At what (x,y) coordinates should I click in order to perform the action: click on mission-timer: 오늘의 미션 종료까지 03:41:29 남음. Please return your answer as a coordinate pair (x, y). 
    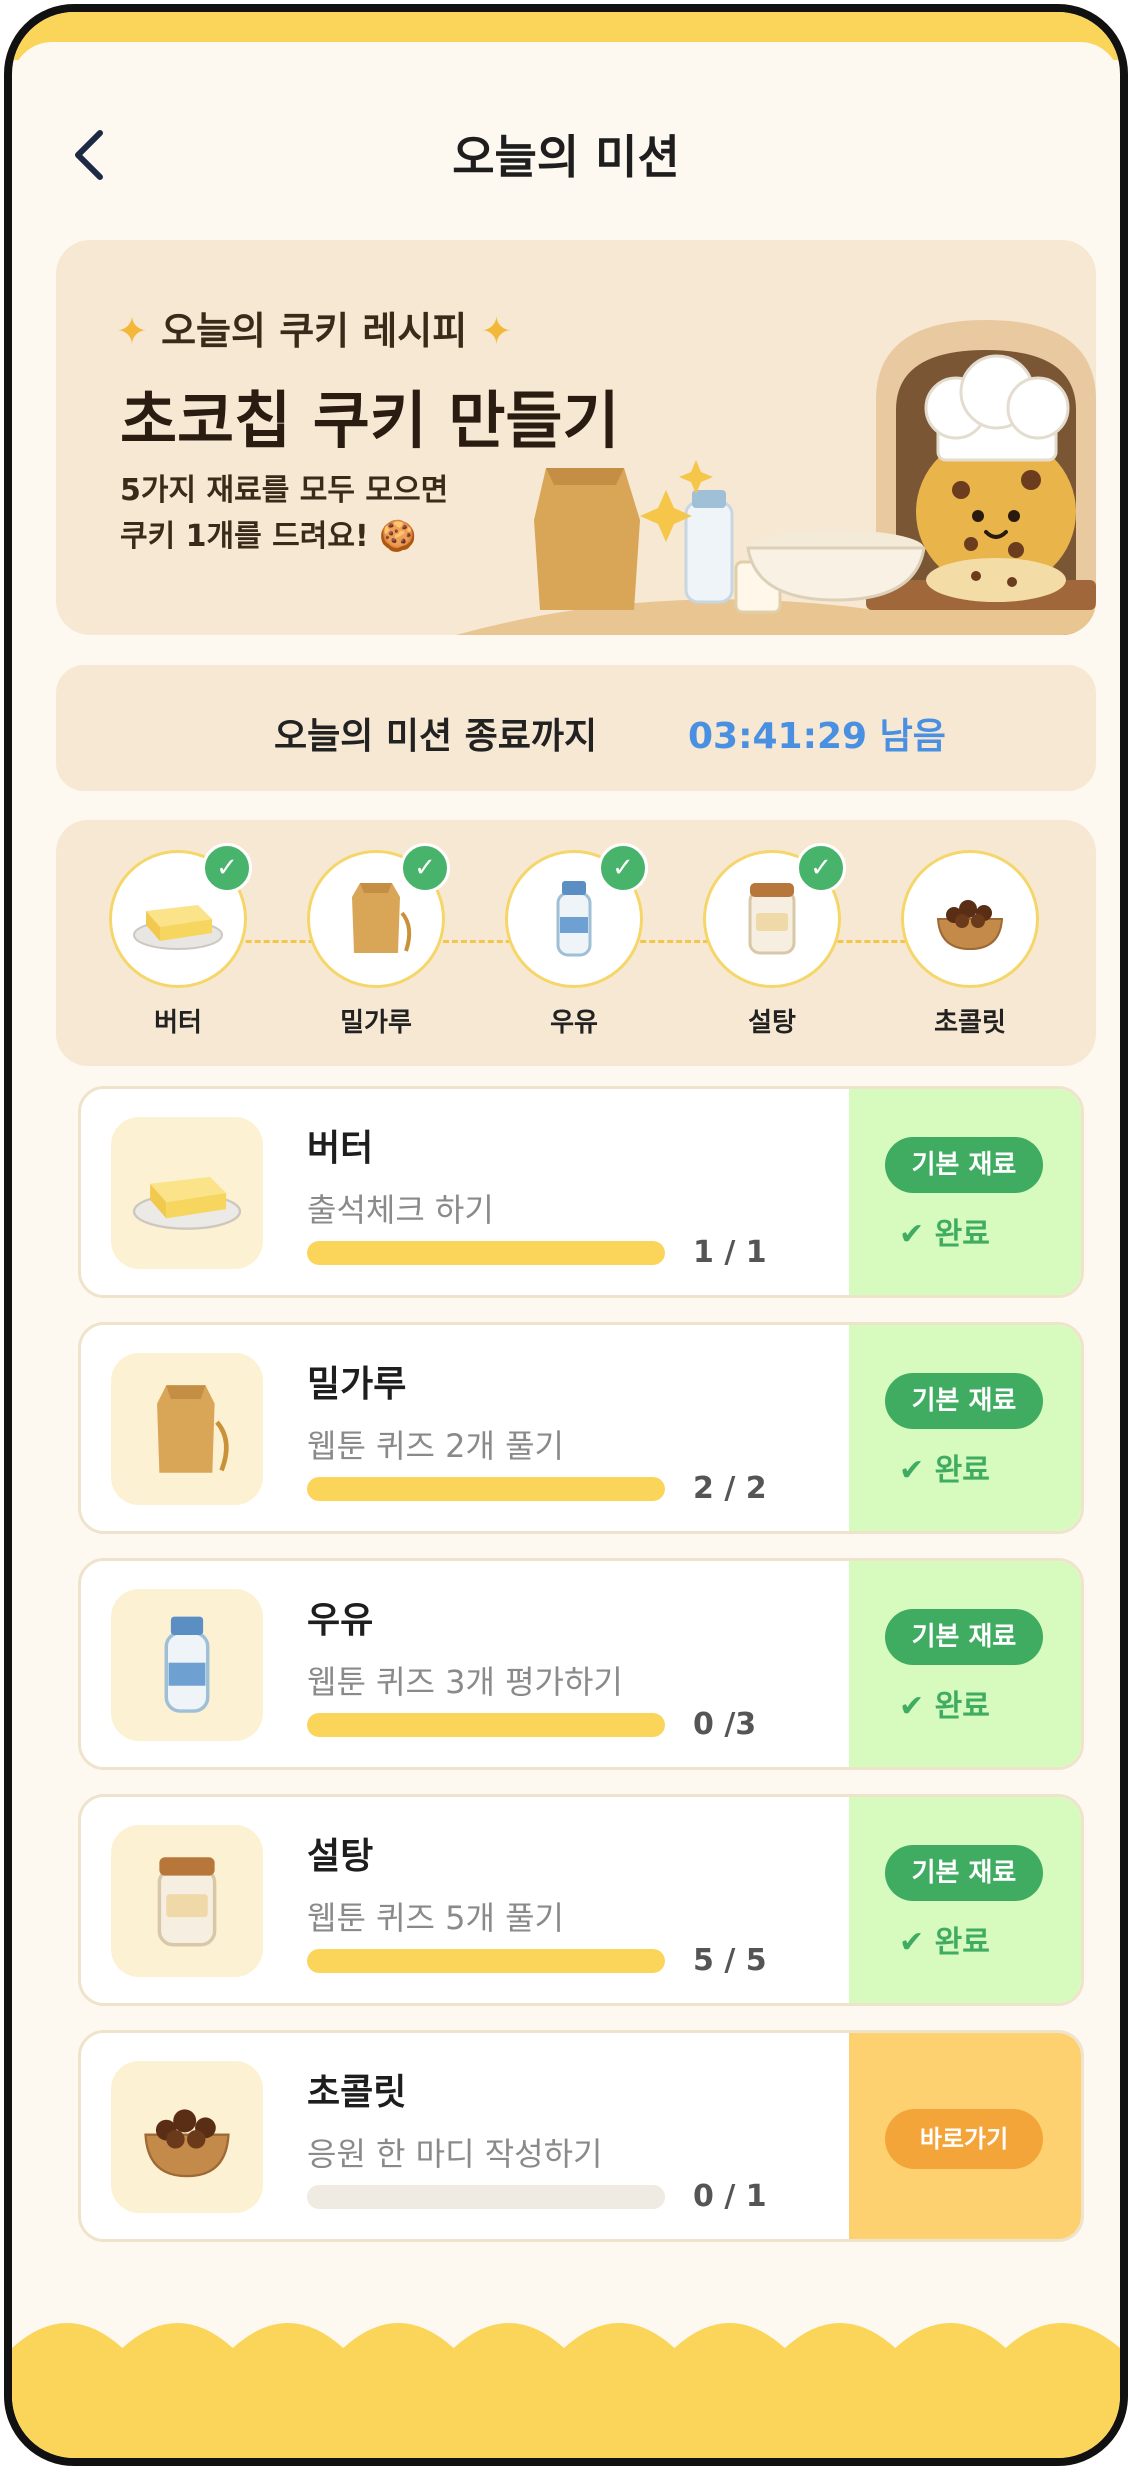
    Looking at the image, I should click on (576, 728).